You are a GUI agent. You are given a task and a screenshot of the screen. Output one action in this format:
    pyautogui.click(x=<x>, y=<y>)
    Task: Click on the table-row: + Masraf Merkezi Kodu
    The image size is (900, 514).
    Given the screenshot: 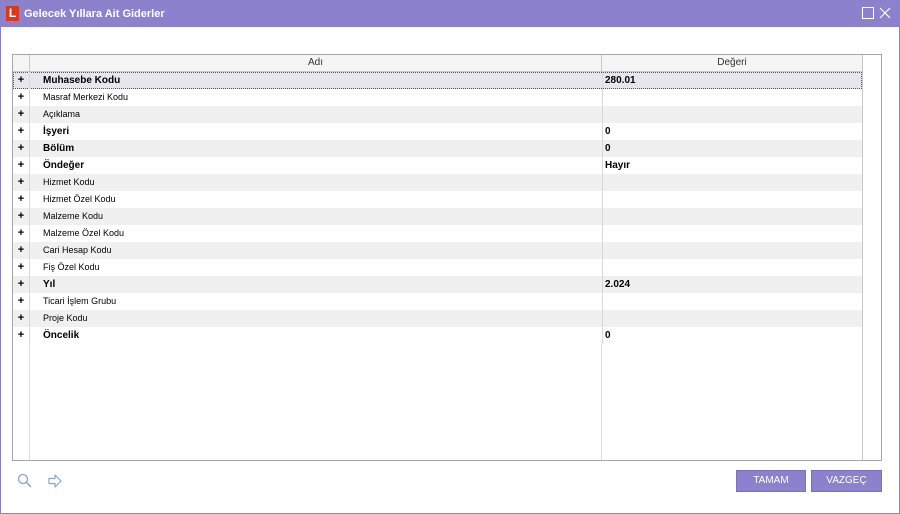 What is the action you would take?
    pyautogui.click(x=437, y=97)
    